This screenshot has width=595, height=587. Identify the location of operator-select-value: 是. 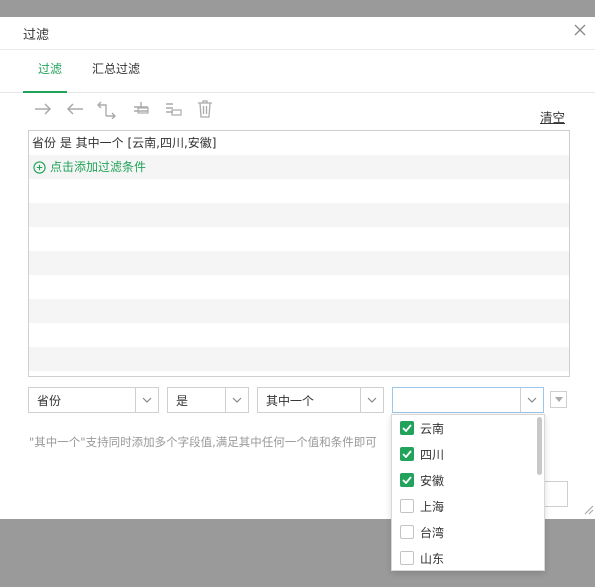
(182, 400).